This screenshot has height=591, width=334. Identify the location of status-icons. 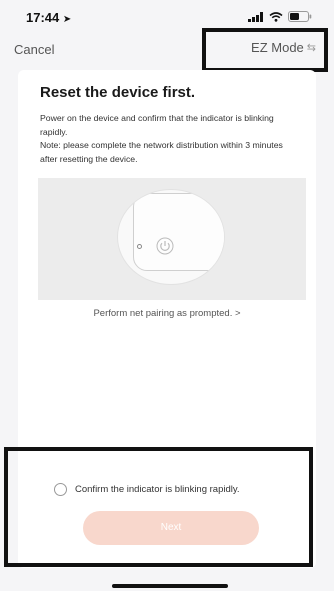
(280, 16).